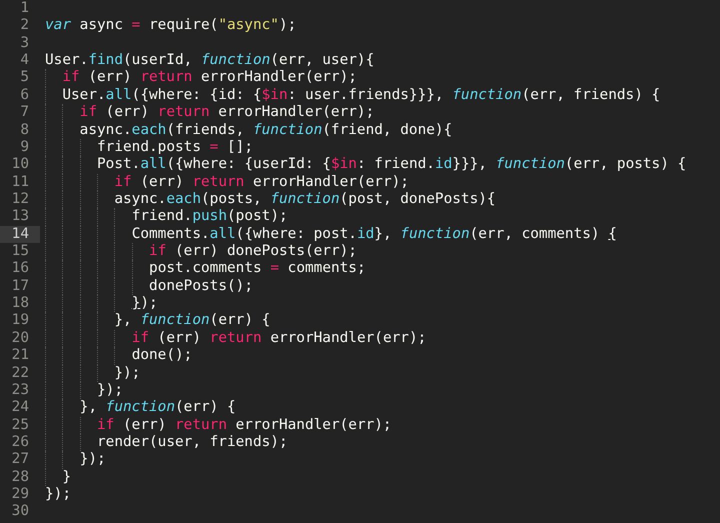 This screenshot has width=720, height=523. Describe the element at coordinates (58, 477) in the screenshot. I see `code-line: }` at that location.